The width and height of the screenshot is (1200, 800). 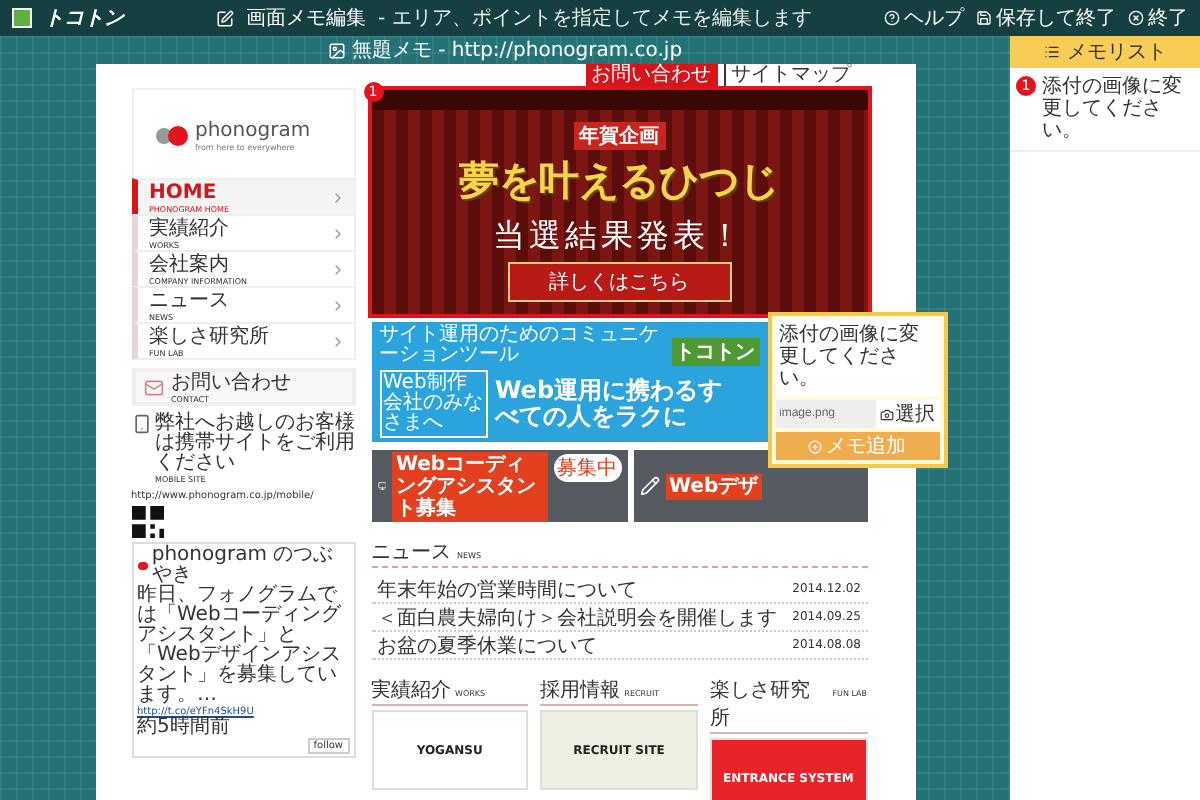 I want to click on banner-caption: サイト運用のためのコミュニケーションツール, so click(x=520, y=346).